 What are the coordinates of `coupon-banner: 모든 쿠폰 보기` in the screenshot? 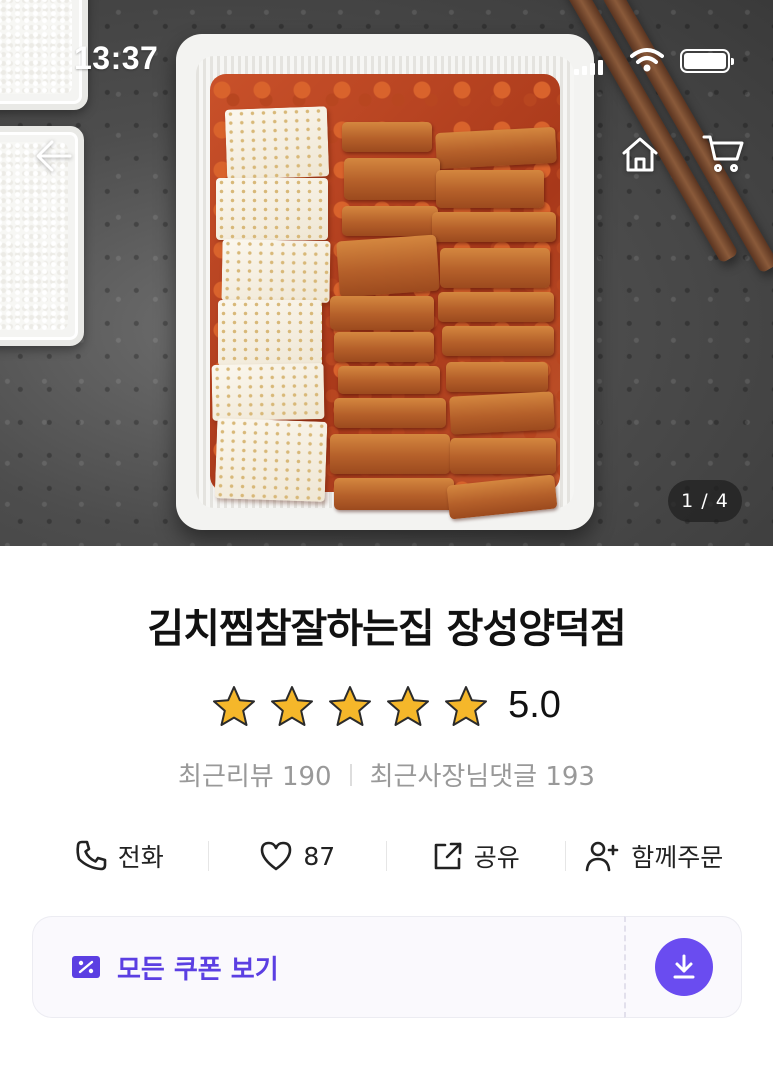 It's located at (387, 967).